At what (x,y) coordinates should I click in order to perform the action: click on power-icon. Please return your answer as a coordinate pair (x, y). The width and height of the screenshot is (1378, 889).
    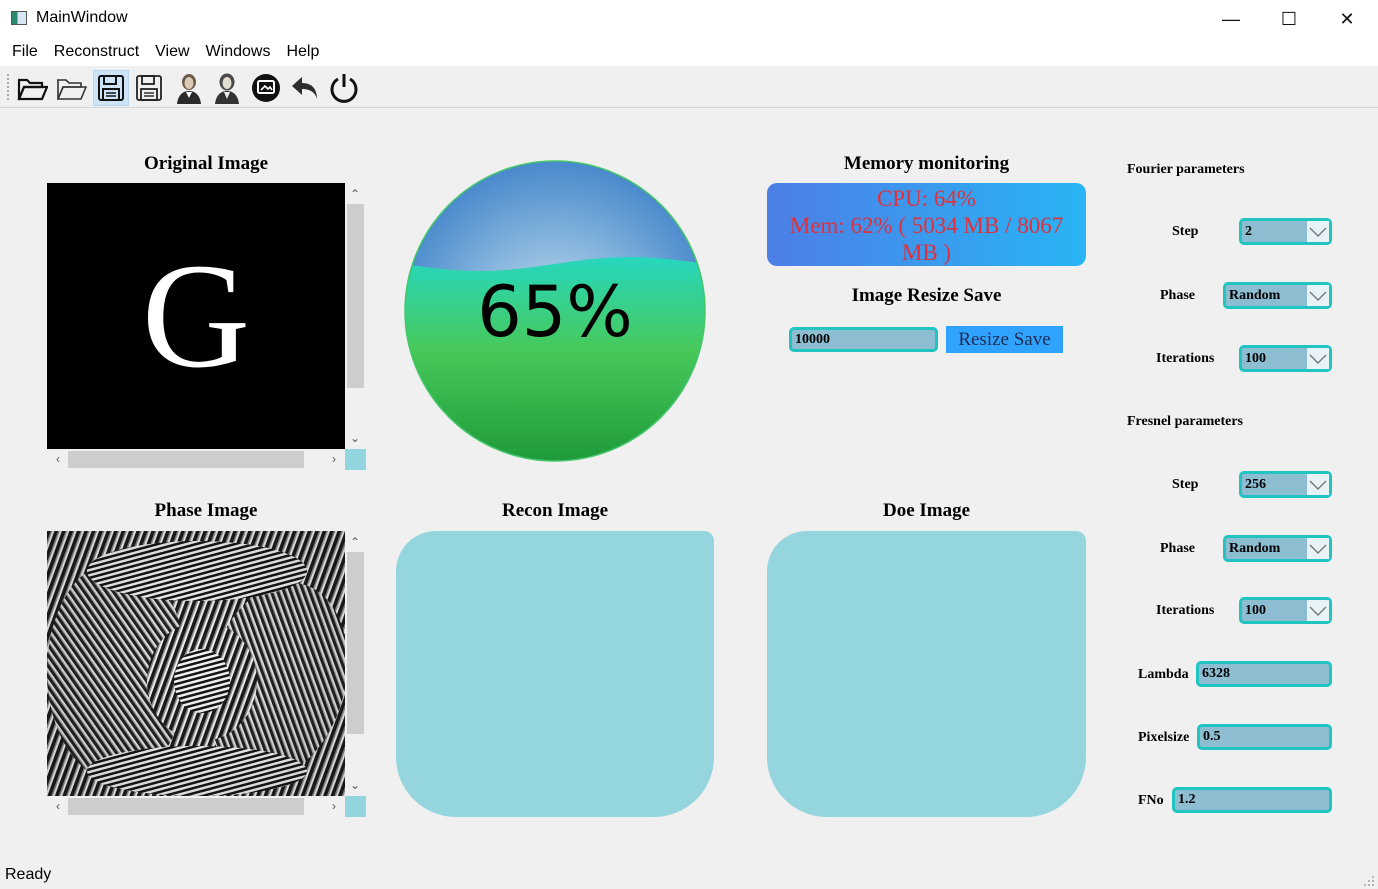
    Looking at the image, I should click on (344, 88).